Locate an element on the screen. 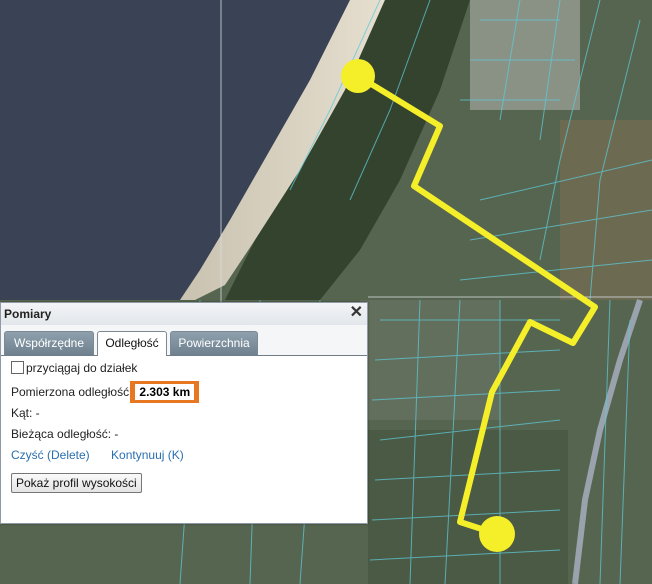  meadow-area is located at coordinates (606, 210).